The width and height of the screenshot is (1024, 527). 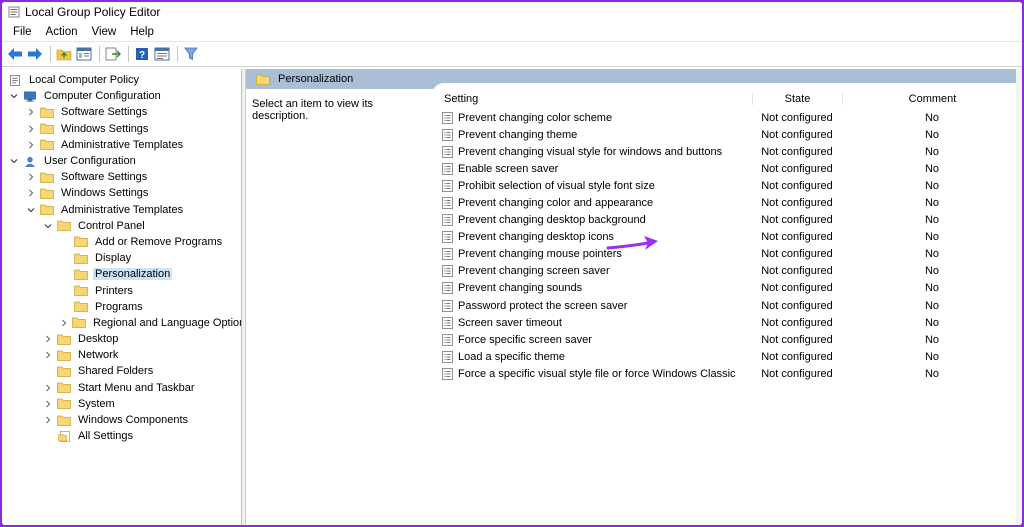 I want to click on tree-node: Personalization, so click(x=121, y=274).